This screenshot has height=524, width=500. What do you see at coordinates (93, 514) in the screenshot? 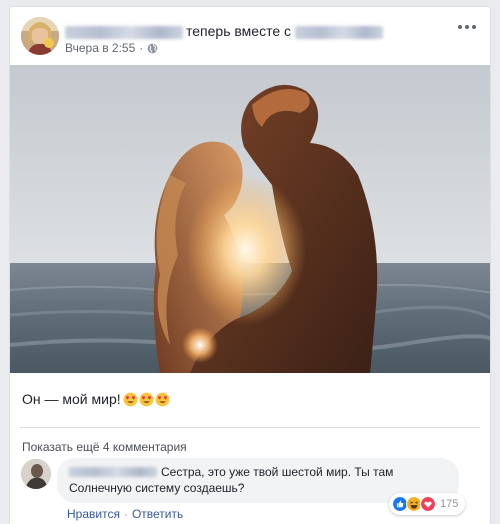
I see `comment-like-link: Нравится` at bounding box center [93, 514].